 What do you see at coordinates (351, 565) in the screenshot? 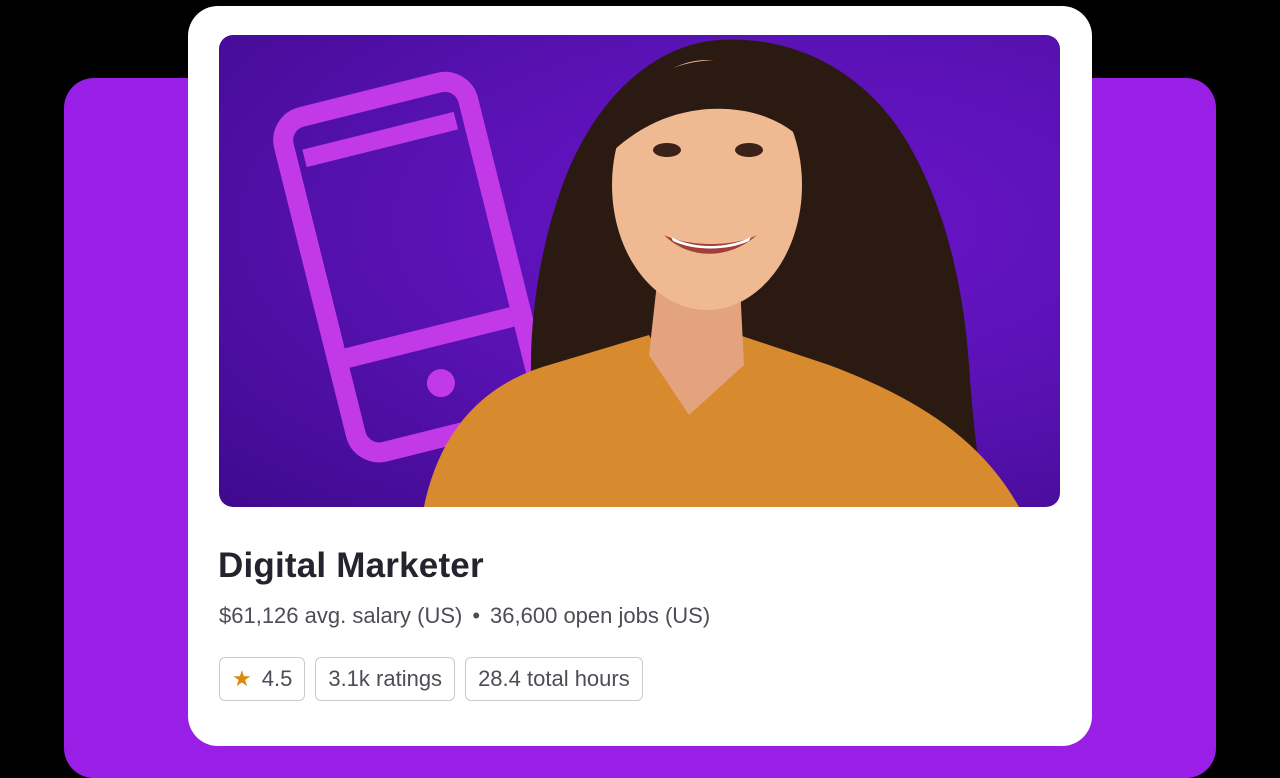
I see `career-title: Digital Marketer` at bounding box center [351, 565].